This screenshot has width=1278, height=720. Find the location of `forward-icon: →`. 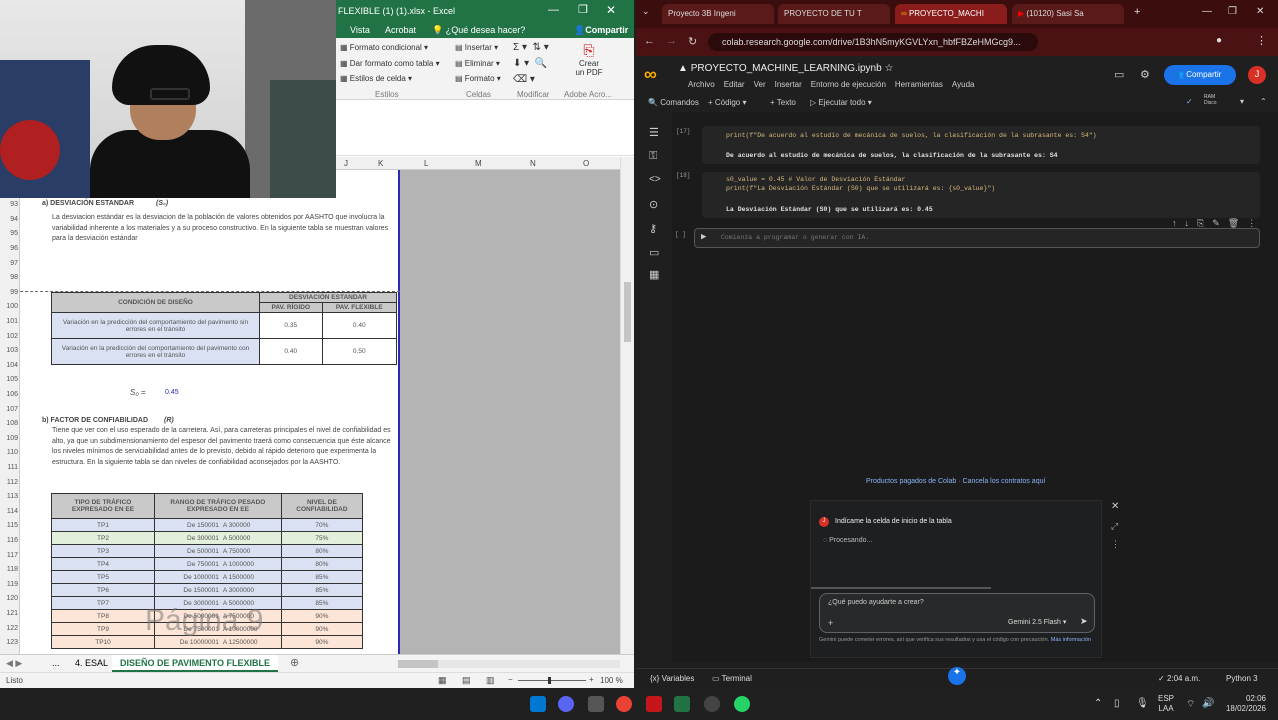

forward-icon: → is located at coordinates (671, 41).